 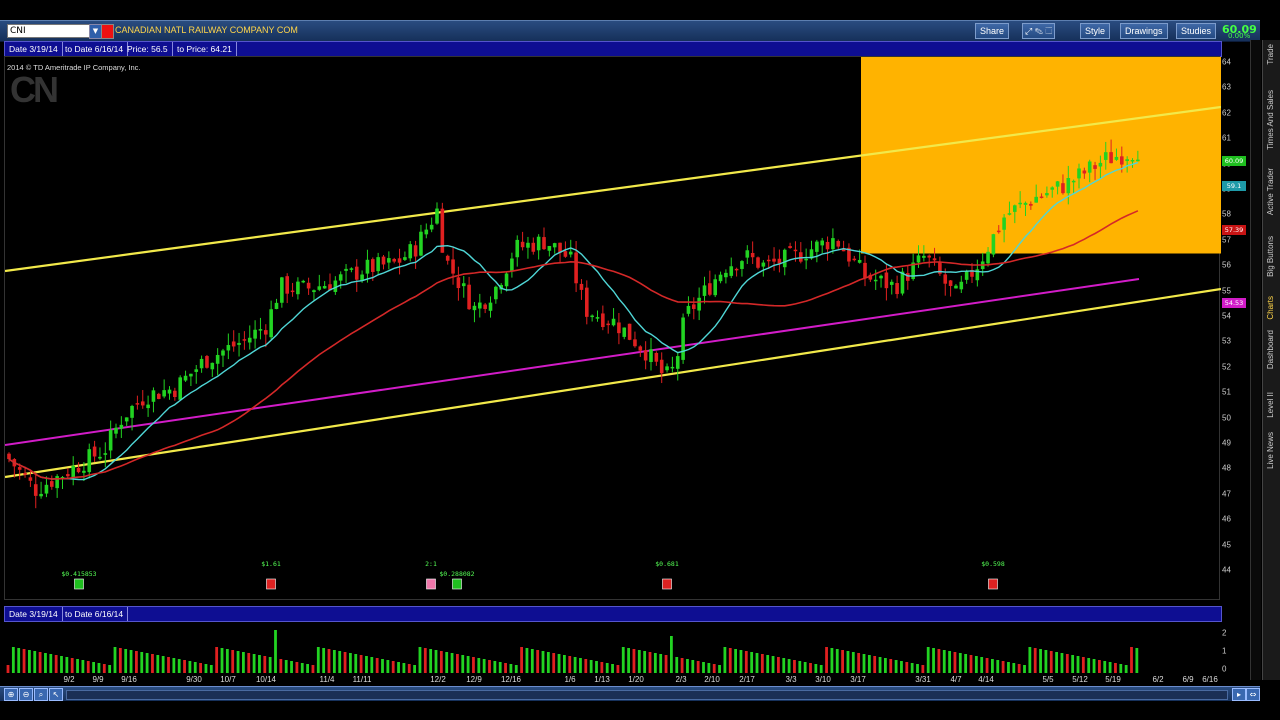 What do you see at coordinates (1144, 31) in the screenshot?
I see `drawings-button: Drawings` at bounding box center [1144, 31].